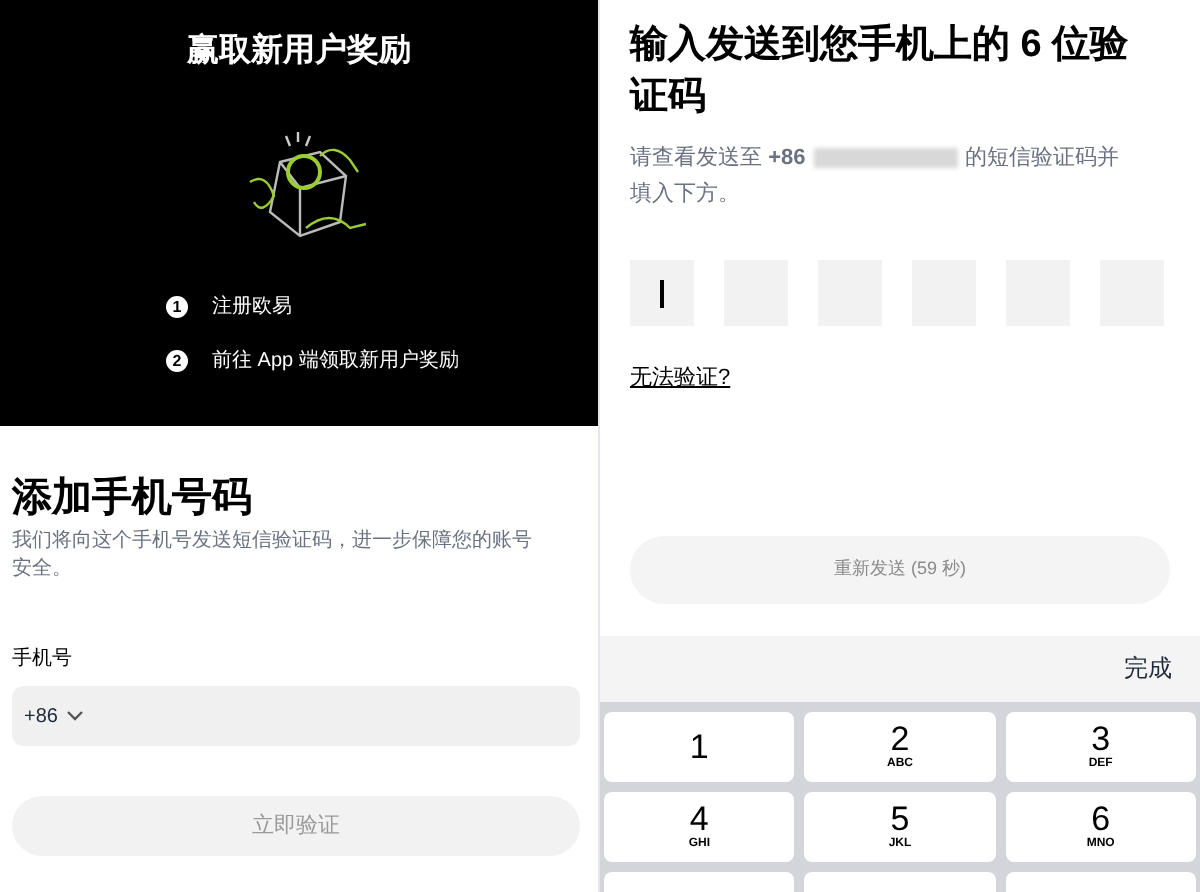 This screenshot has height=892, width=1200. I want to click on keyboard-key: 1, so click(699, 746).